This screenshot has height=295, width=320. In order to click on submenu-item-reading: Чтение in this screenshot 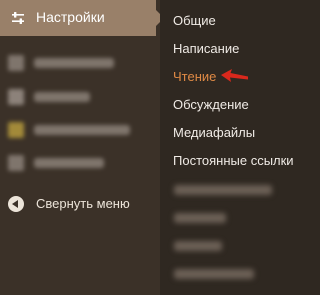, I will do `click(194, 76)`.